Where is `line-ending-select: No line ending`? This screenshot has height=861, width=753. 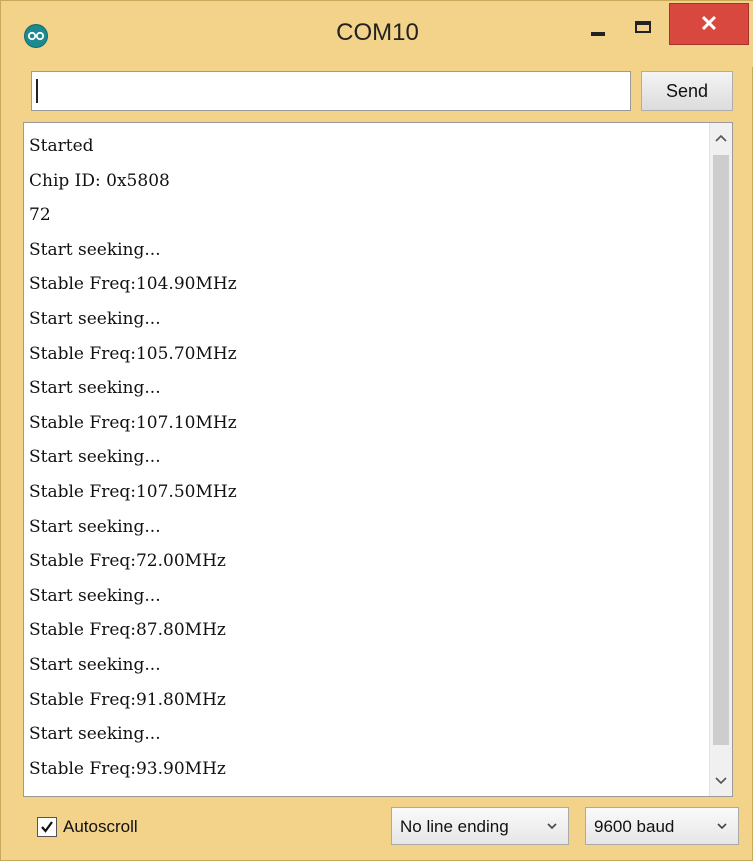
line-ending-select: No line ending is located at coordinates (480, 826).